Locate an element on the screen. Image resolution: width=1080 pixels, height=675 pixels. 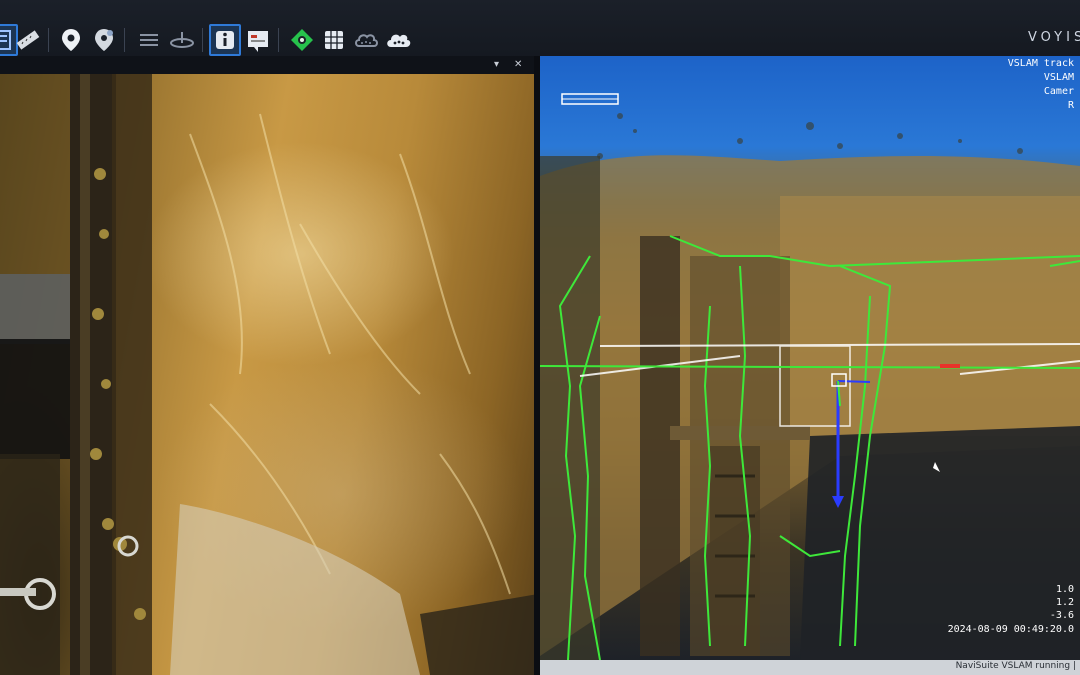
map-pin-icon is located at coordinates (71, 40).